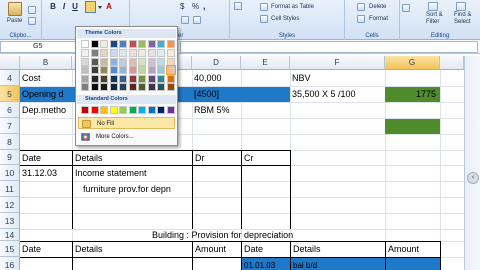 This screenshot has width=480, height=270. Describe the element at coordinates (432, 22) in the screenshot. I see `sort-filter-button-line2: Filter` at that location.